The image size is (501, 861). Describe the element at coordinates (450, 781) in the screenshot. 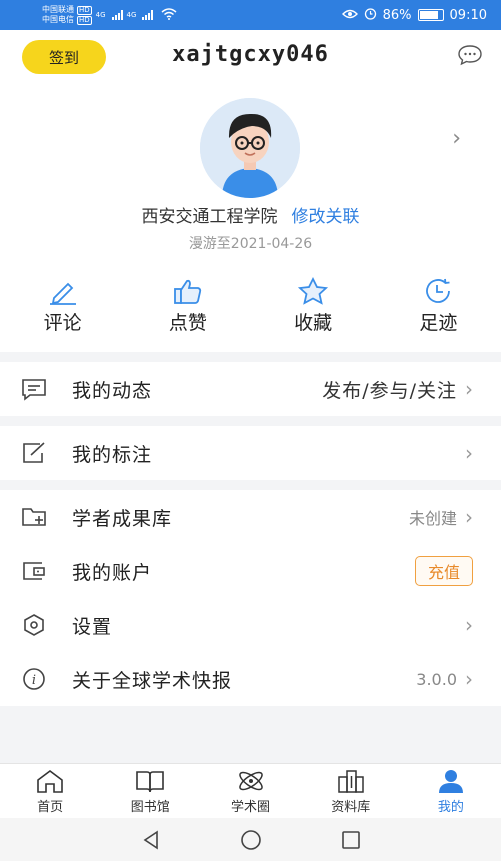

I see `person-icon` at that location.